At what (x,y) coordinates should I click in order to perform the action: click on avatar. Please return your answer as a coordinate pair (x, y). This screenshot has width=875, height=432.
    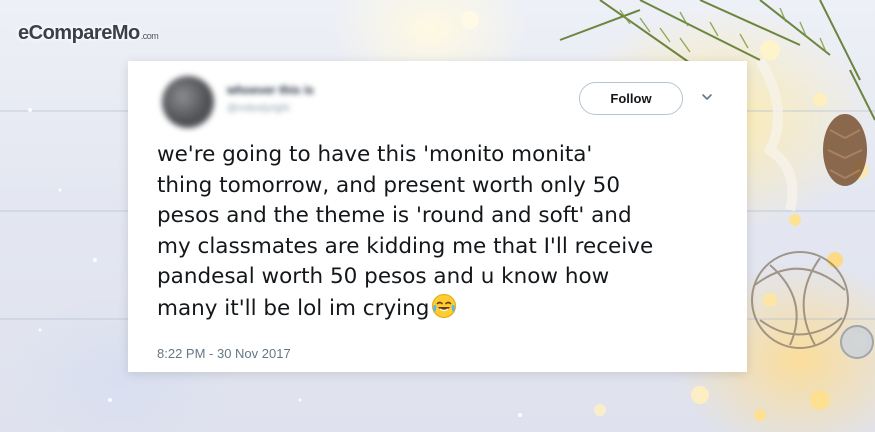
    Looking at the image, I should click on (188, 102).